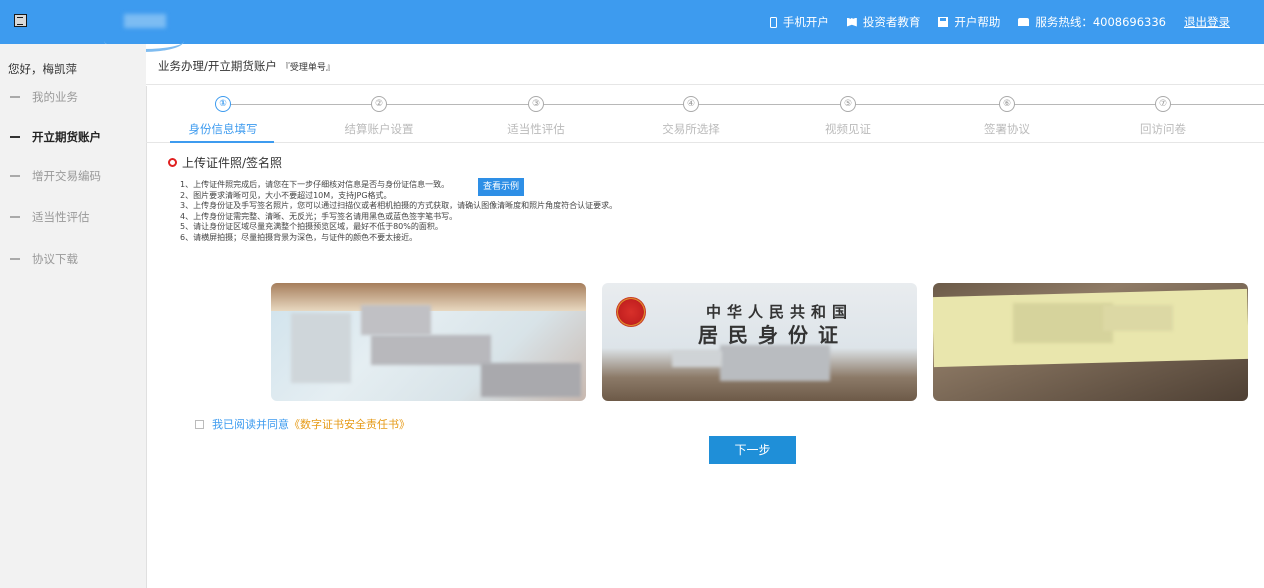  I want to click on step-1-circle: ①, so click(223, 104).